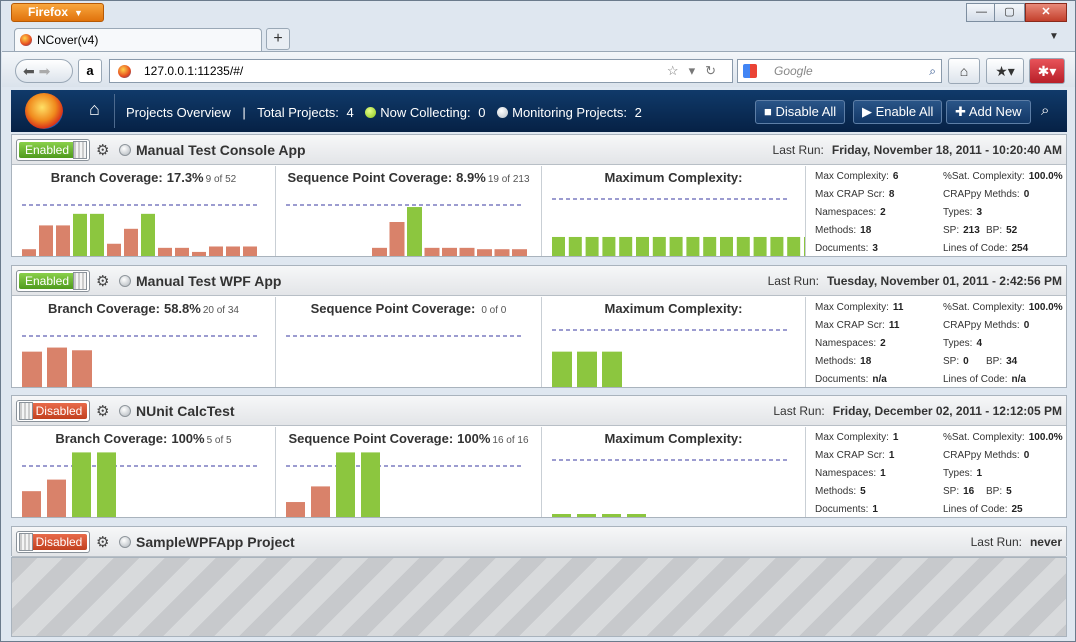 This screenshot has height=642, width=1076. I want to click on forward-arrow-icon: ➡, so click(45, 71).